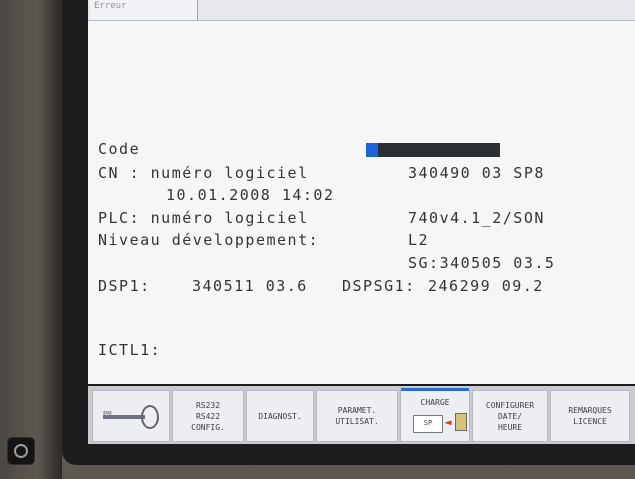  I want to click on rs232-config-label: RS232 RS422 CONFIG., so click(208, 416).